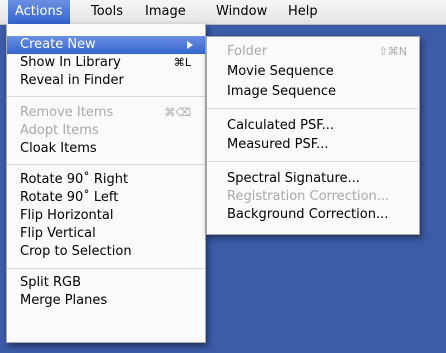 The height and width of the screenshot is (353, 446). I want to click on menu-item-label: Reveal in Finder, so click(72, 80).